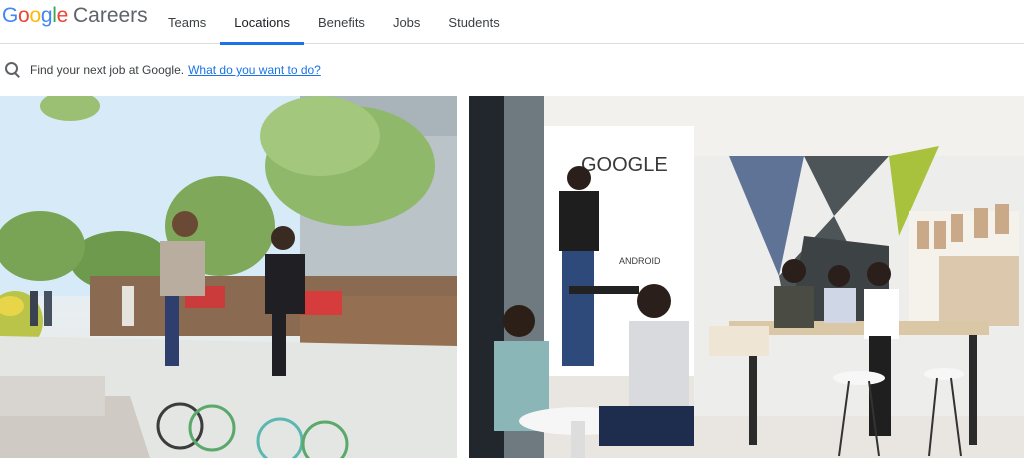 This screenshot has height=462, width=1024. I want to click on logo-careers-text: Careers, so click(110, 15).